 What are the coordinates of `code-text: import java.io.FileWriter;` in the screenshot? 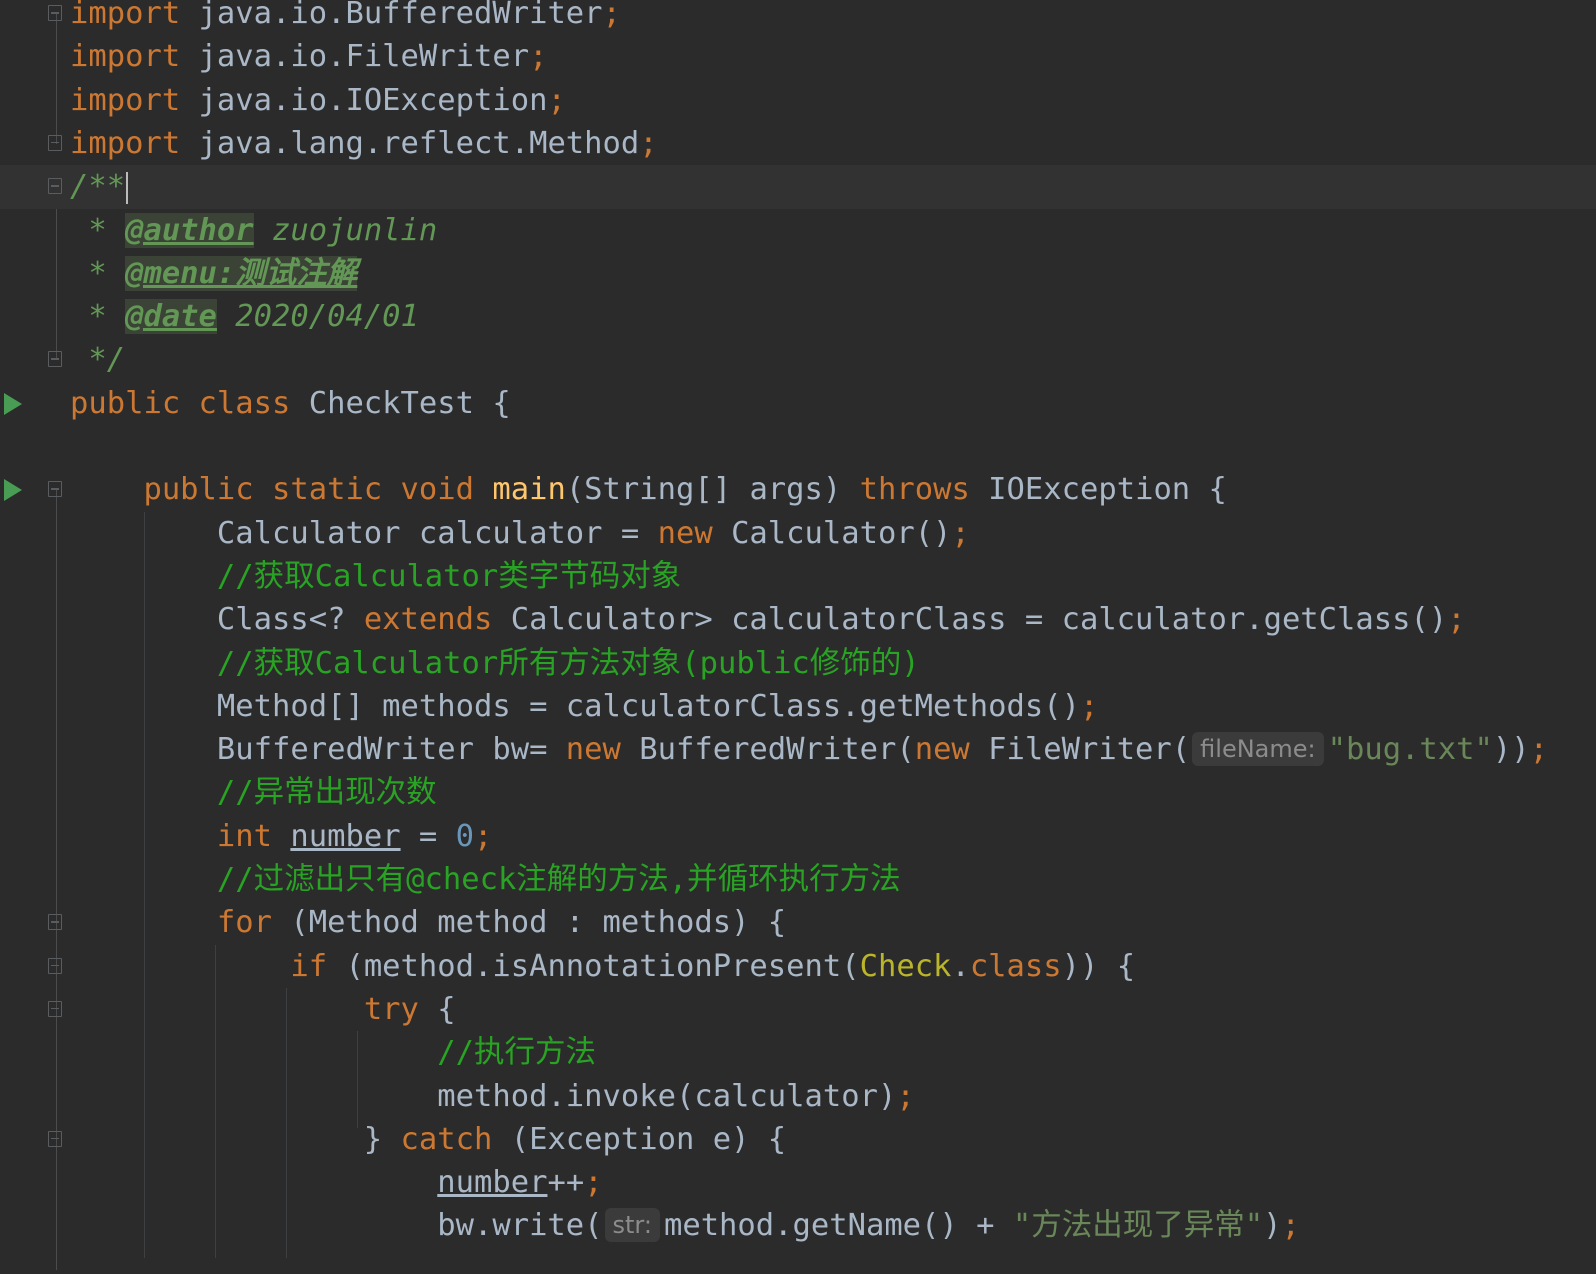 It's located at (308, 57).